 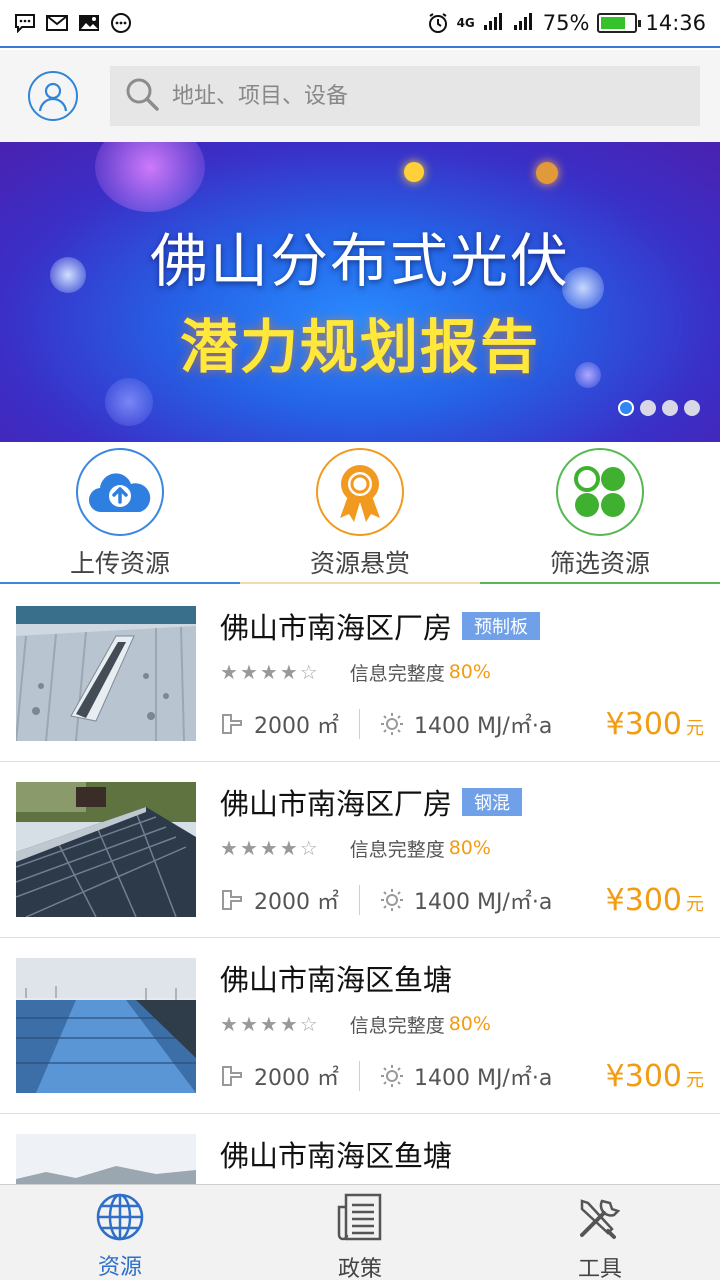 What do you see at coordinates (494, 23) in the screenshot?
I see `signal-icon` at bounding box center [494, 23].